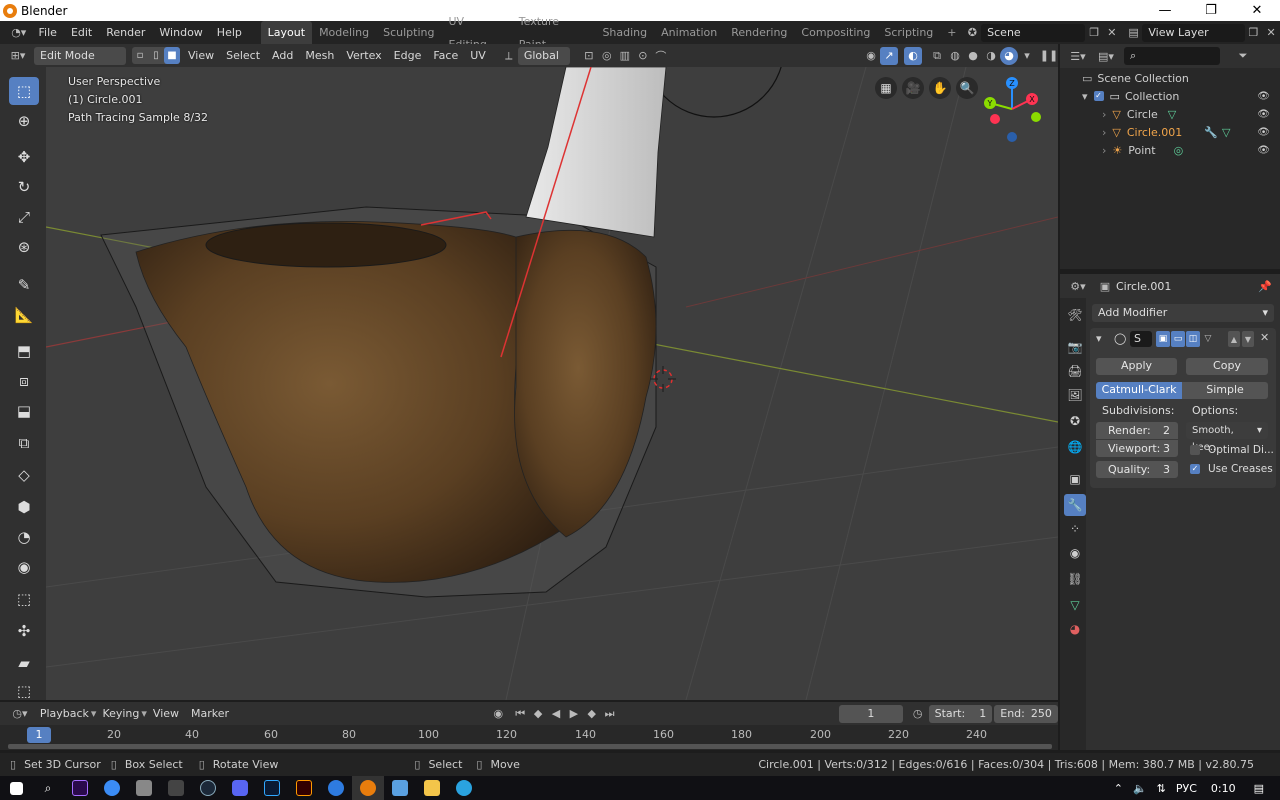  What do you see at coordinates (408, 55) in the screenshot?
I see `viewport-menu-edge: Edge` at bounding box center [408, 55].